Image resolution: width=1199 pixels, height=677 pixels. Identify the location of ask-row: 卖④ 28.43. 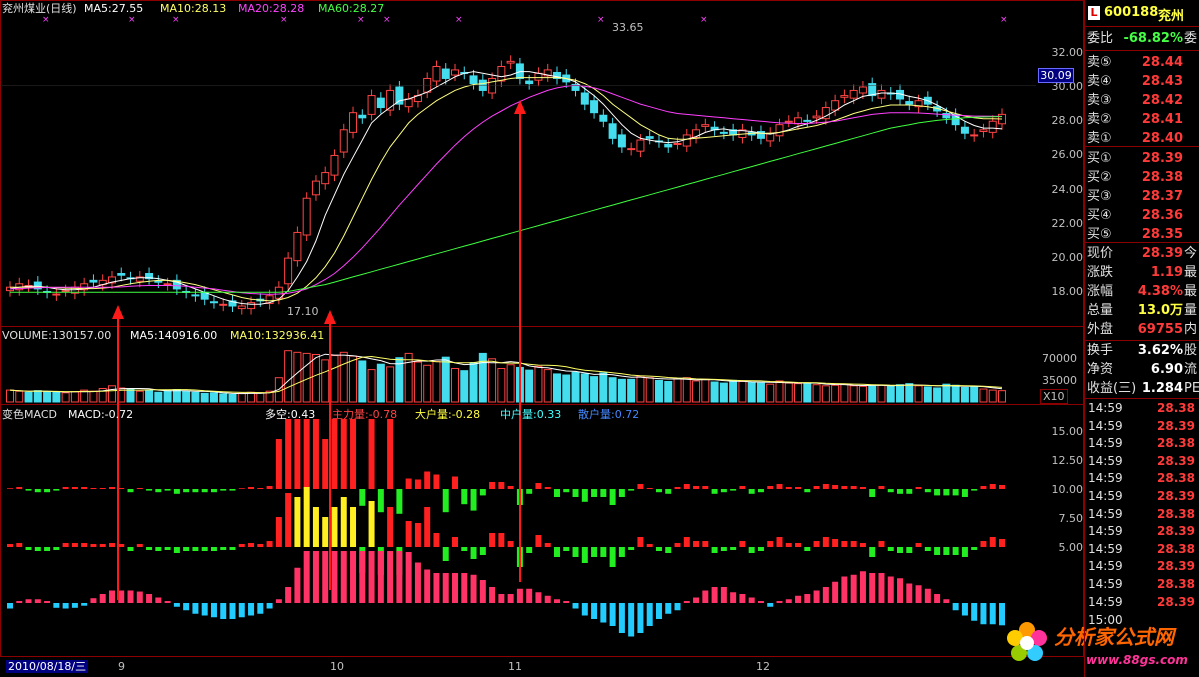
(1142, 81).